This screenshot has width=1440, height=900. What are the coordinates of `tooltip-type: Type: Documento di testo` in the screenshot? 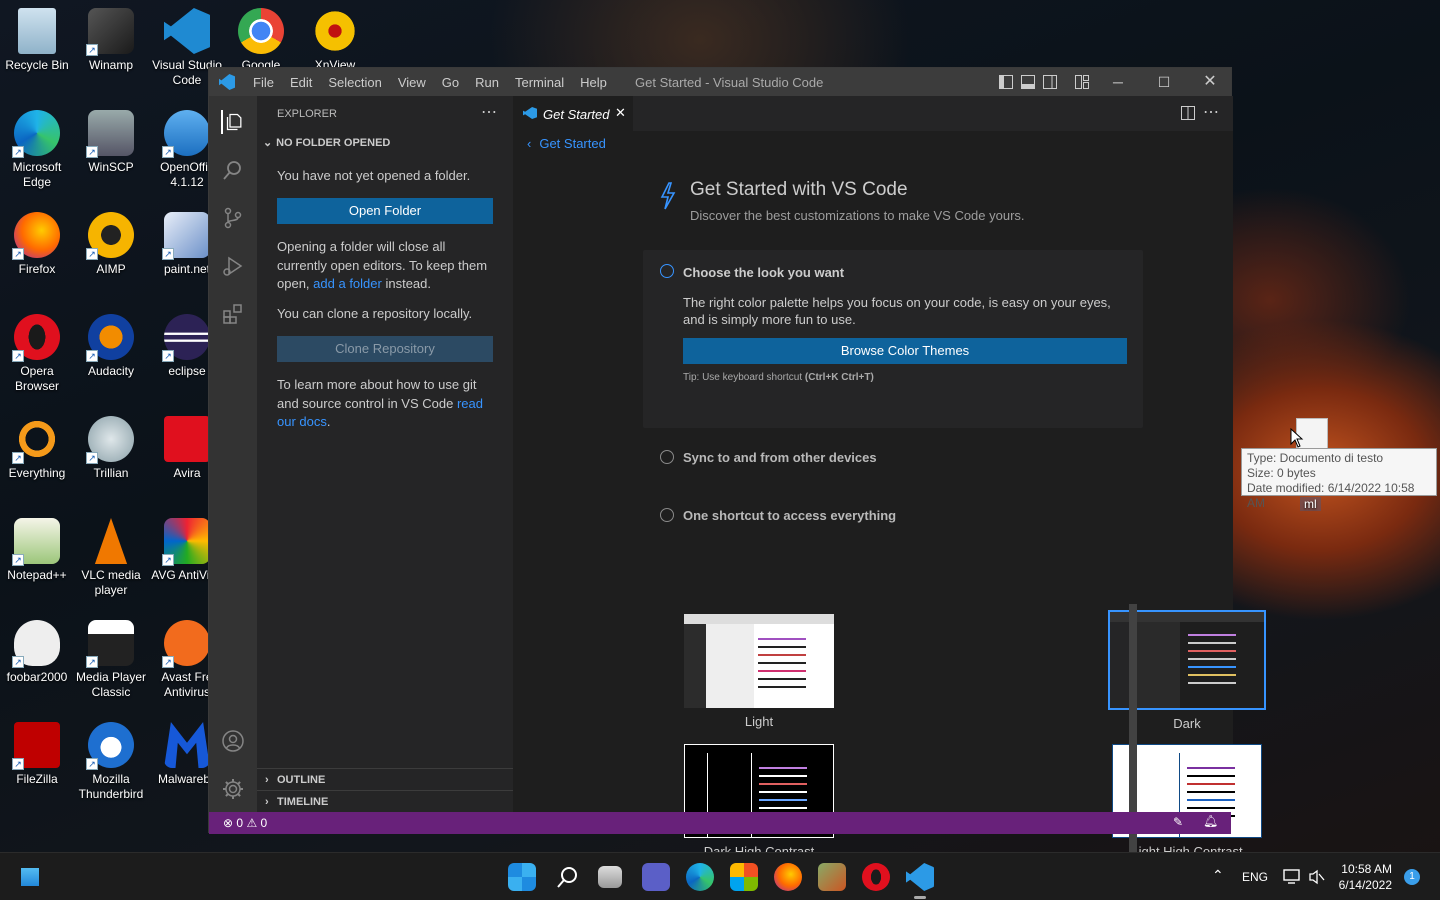 It's located at (1315, 458).